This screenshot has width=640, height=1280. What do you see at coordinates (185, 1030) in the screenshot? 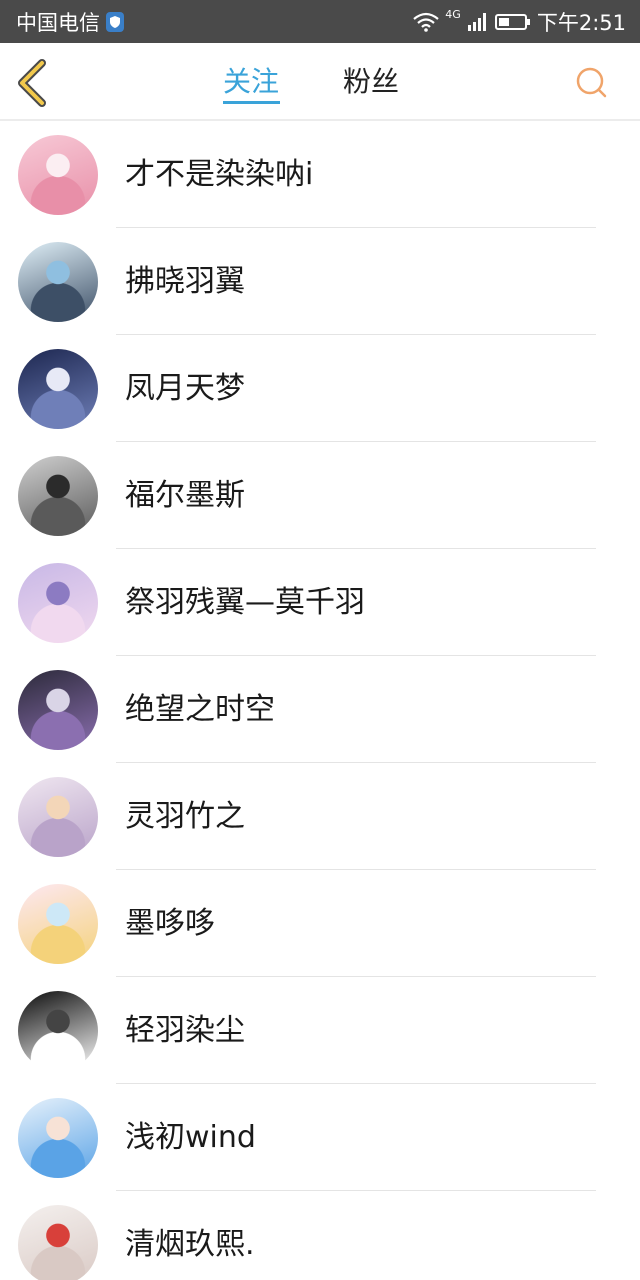
I see `user-name: 轻羽染尘` at bounding box center [185, 1030].